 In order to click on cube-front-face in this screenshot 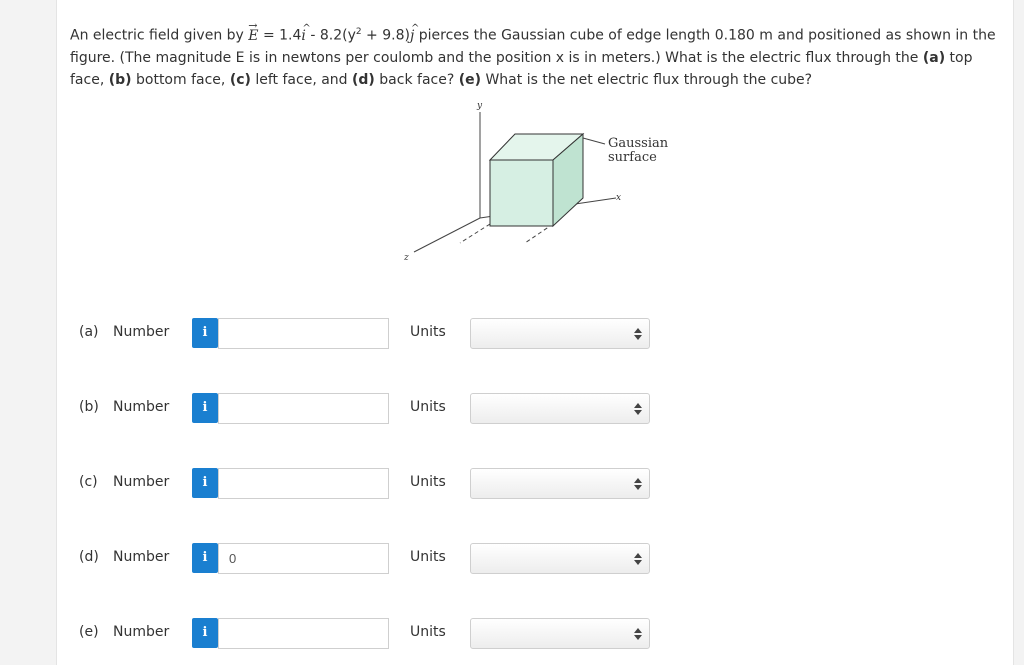, I will do `click(521, 193)`.